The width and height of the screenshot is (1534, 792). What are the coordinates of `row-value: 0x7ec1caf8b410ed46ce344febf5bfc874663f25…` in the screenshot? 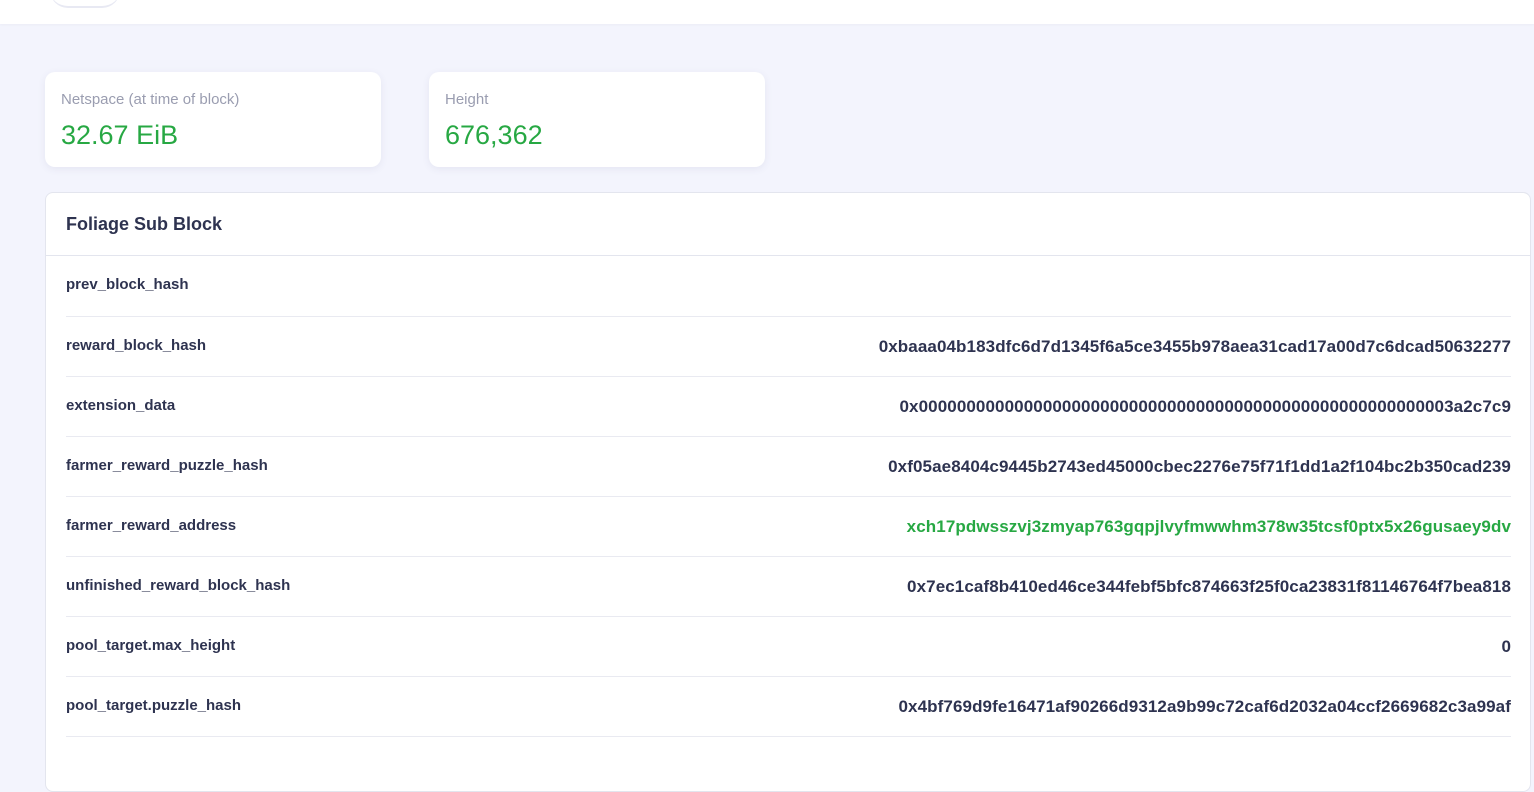 It's located at (1209, 586).